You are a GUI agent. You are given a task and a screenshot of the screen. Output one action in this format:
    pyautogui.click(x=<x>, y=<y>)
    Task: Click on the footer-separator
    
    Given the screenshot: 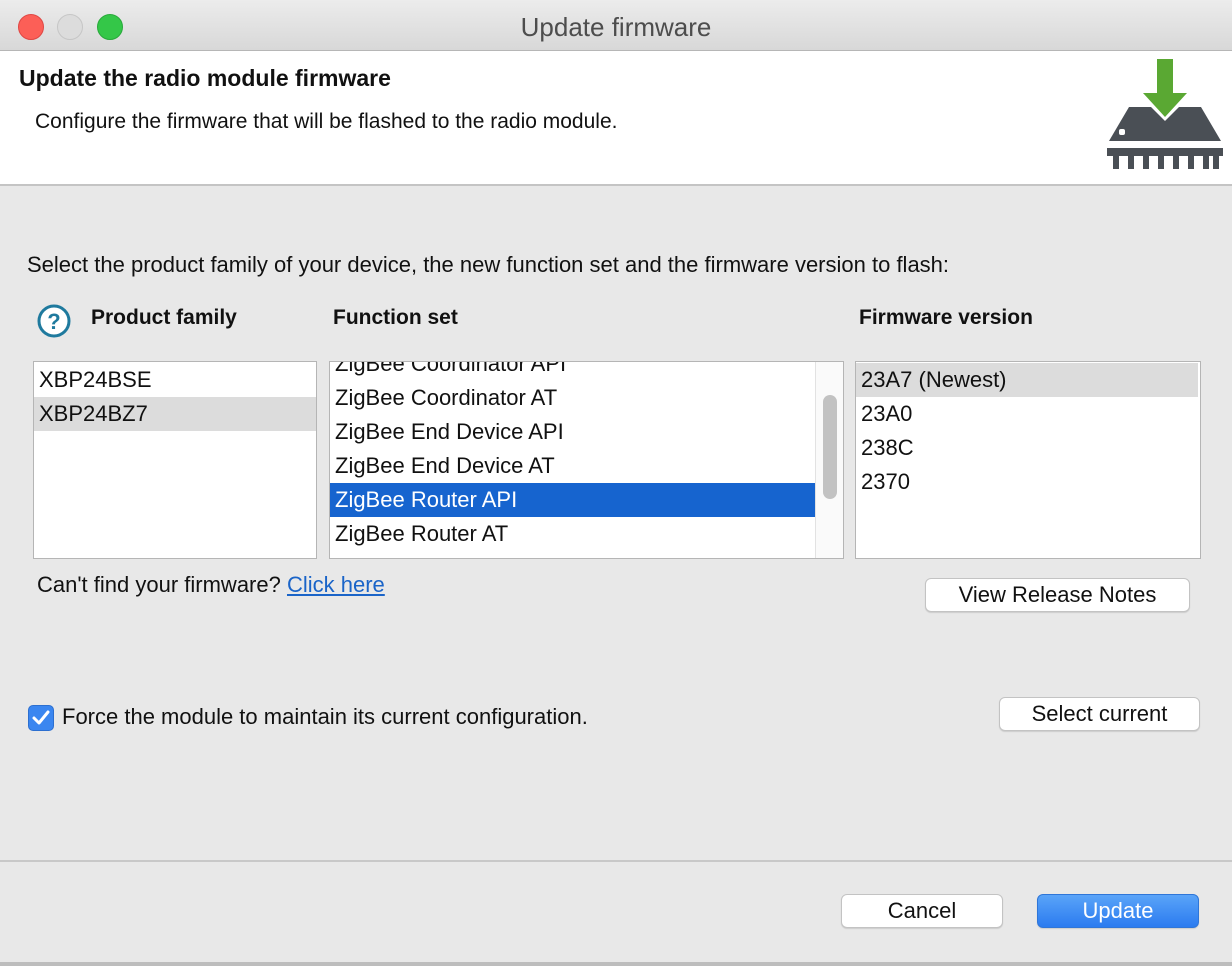 What is the action you would take?
    pyautogui.click(x=616, y=861)
    